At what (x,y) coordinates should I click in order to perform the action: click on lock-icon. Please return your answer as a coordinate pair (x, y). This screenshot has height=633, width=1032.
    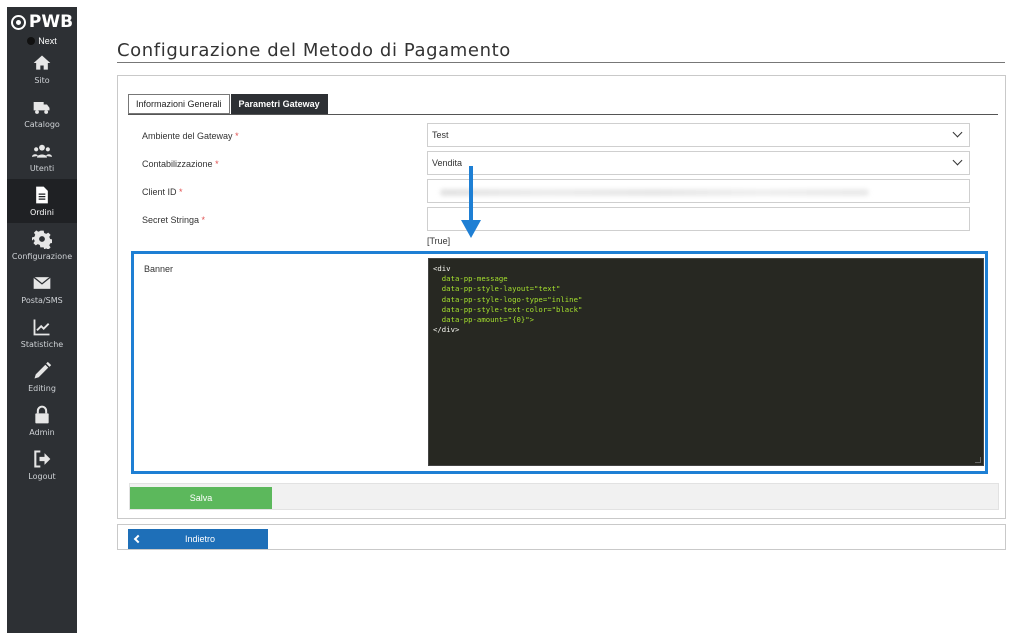
    Looking at the image, I should click on (42, 414).